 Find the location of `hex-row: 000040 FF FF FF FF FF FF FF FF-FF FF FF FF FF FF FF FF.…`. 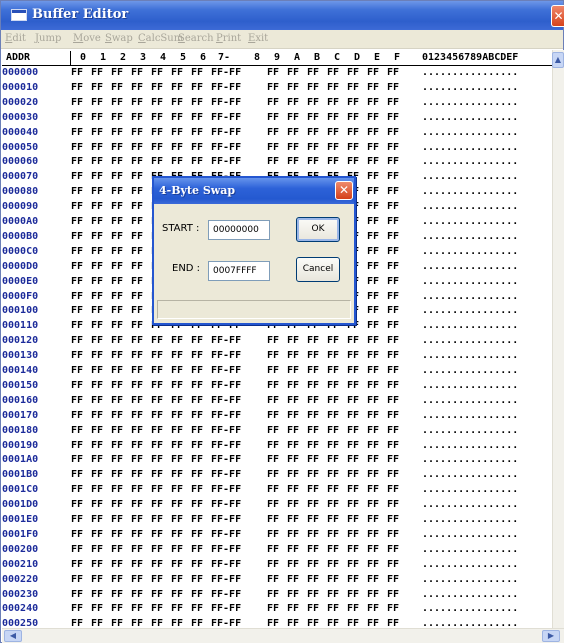

hex-row: 000040 FF FF FF FF FF FF FF FF-FF FF FF FF FF FF FF FF.… is located at coordinates (277, 132).